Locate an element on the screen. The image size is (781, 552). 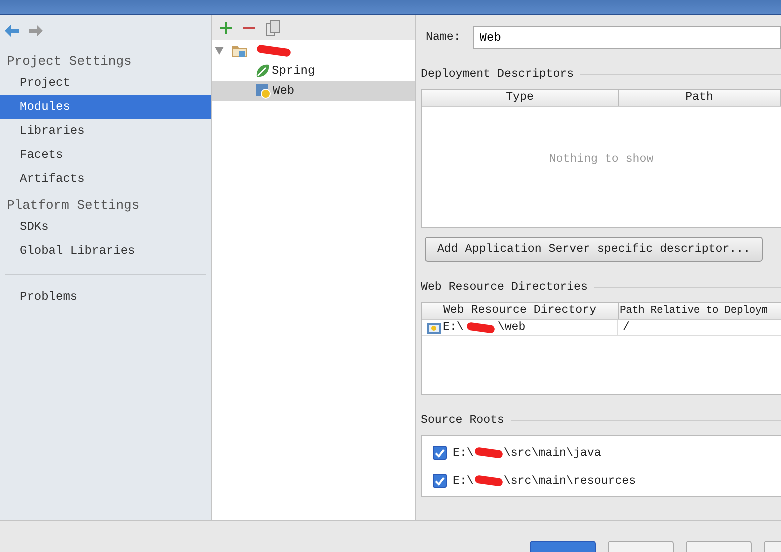
back-arrow-icon is located at coordinates (12, 31).